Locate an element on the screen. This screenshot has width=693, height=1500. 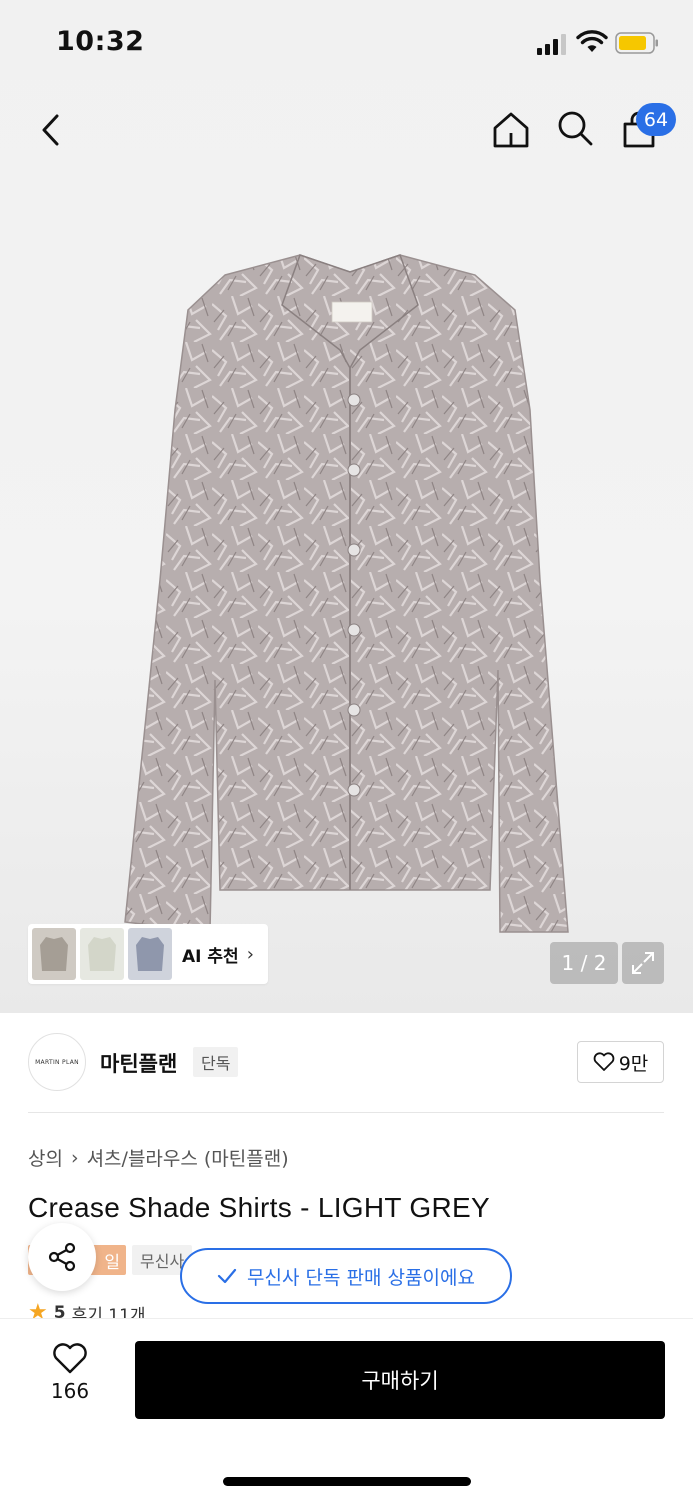
home-icon is located at coordinates (511, 130).